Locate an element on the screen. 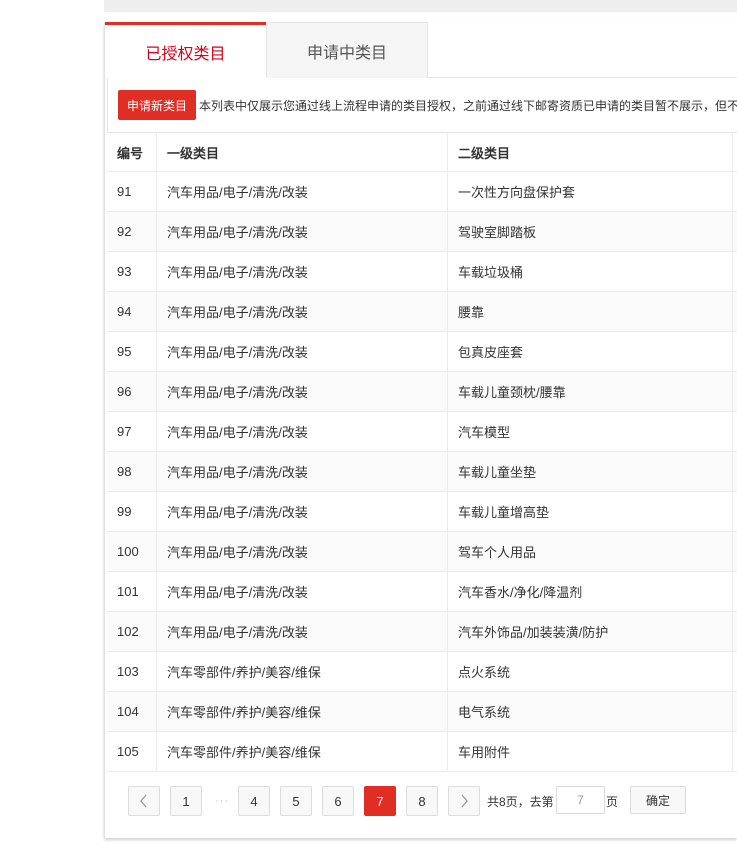 The width and height of the screenshot is (737, 845). tab-authorized-label: 已授权类目 is located at coordinates (185, 54).